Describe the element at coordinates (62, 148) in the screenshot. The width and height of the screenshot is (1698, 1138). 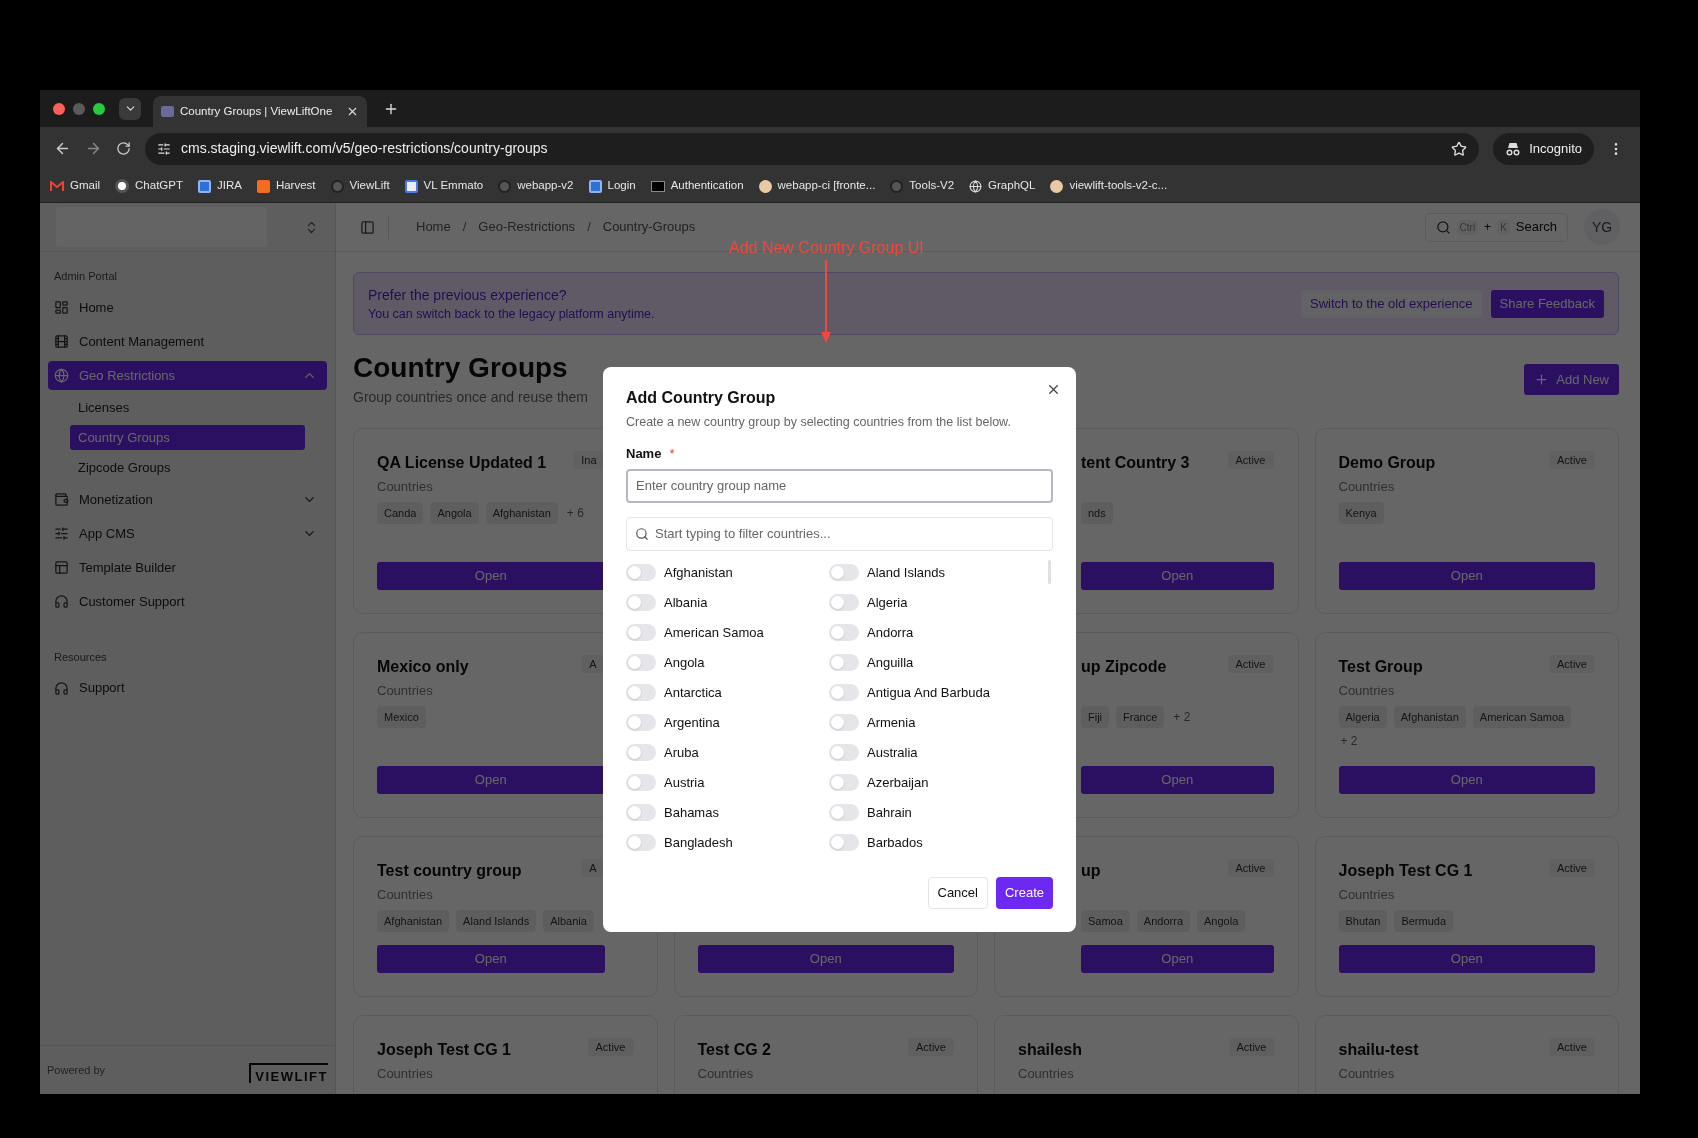
I see `back-icon` at that location.